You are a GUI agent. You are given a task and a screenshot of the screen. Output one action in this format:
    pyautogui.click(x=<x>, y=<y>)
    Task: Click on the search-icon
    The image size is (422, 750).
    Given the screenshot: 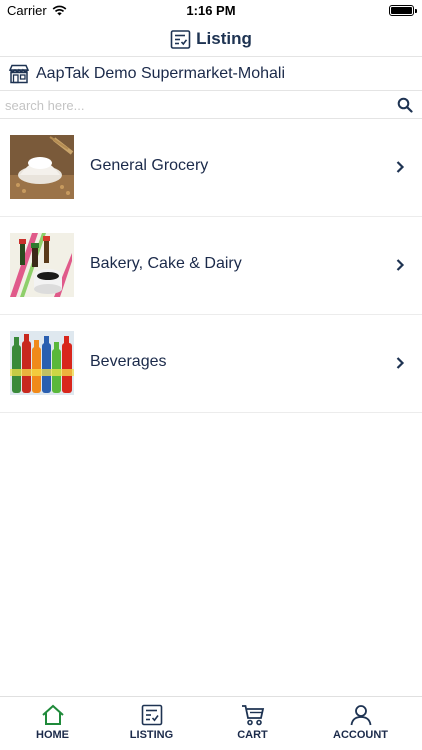 What is the action you would take?
    pyautogui.click(x=405, y=105)
    